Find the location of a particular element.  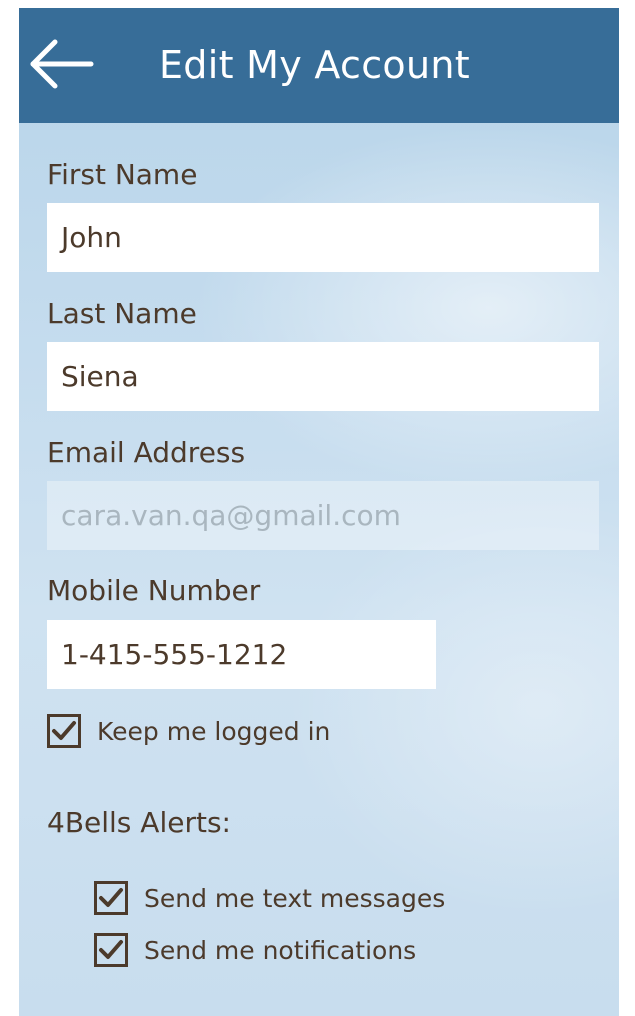

email-label: Email Address is located at coordinates (146, 452).